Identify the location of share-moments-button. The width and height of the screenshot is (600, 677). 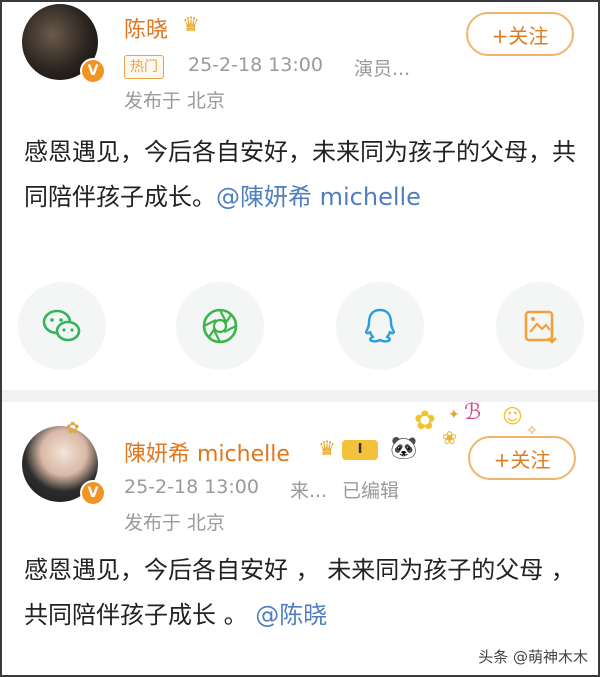
(220, 326).